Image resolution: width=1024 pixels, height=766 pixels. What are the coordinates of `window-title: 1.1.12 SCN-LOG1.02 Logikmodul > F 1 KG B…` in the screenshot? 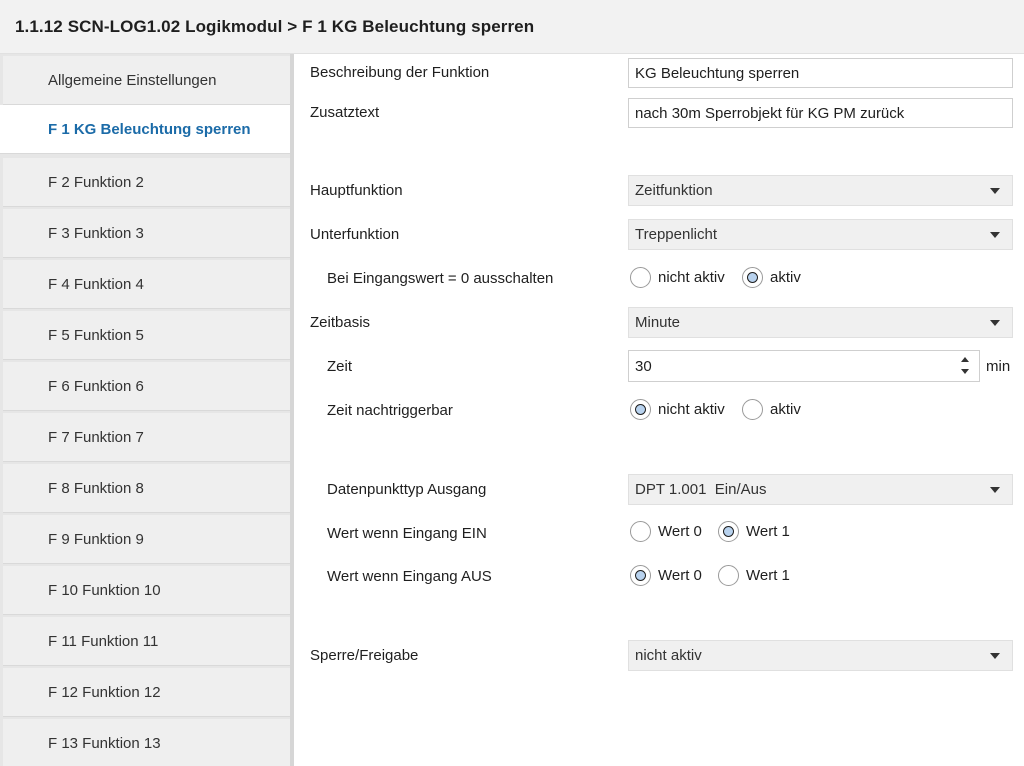 It's located at (512, 27).